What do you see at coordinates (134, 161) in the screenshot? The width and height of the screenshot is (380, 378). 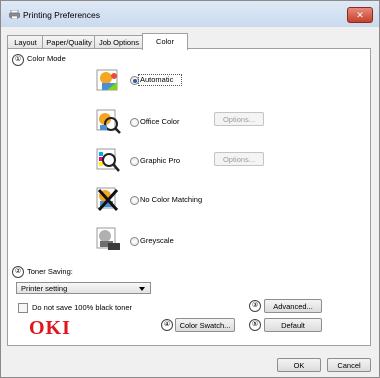 I see `graphic-pro-radio` at bounding box center [134, 161].